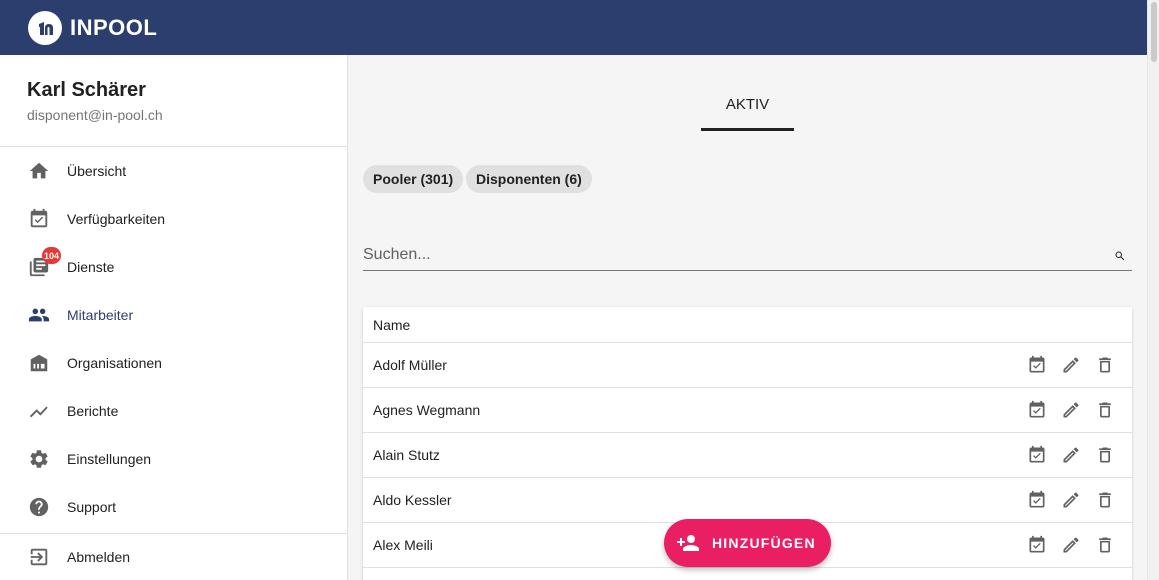 This screenshot has height=580, width=1159. What do you see at coordinates (100, 315) in the screenshot?
I see `sidebar-item-label: Mitarbeiter` at bounding box center [100, 315].